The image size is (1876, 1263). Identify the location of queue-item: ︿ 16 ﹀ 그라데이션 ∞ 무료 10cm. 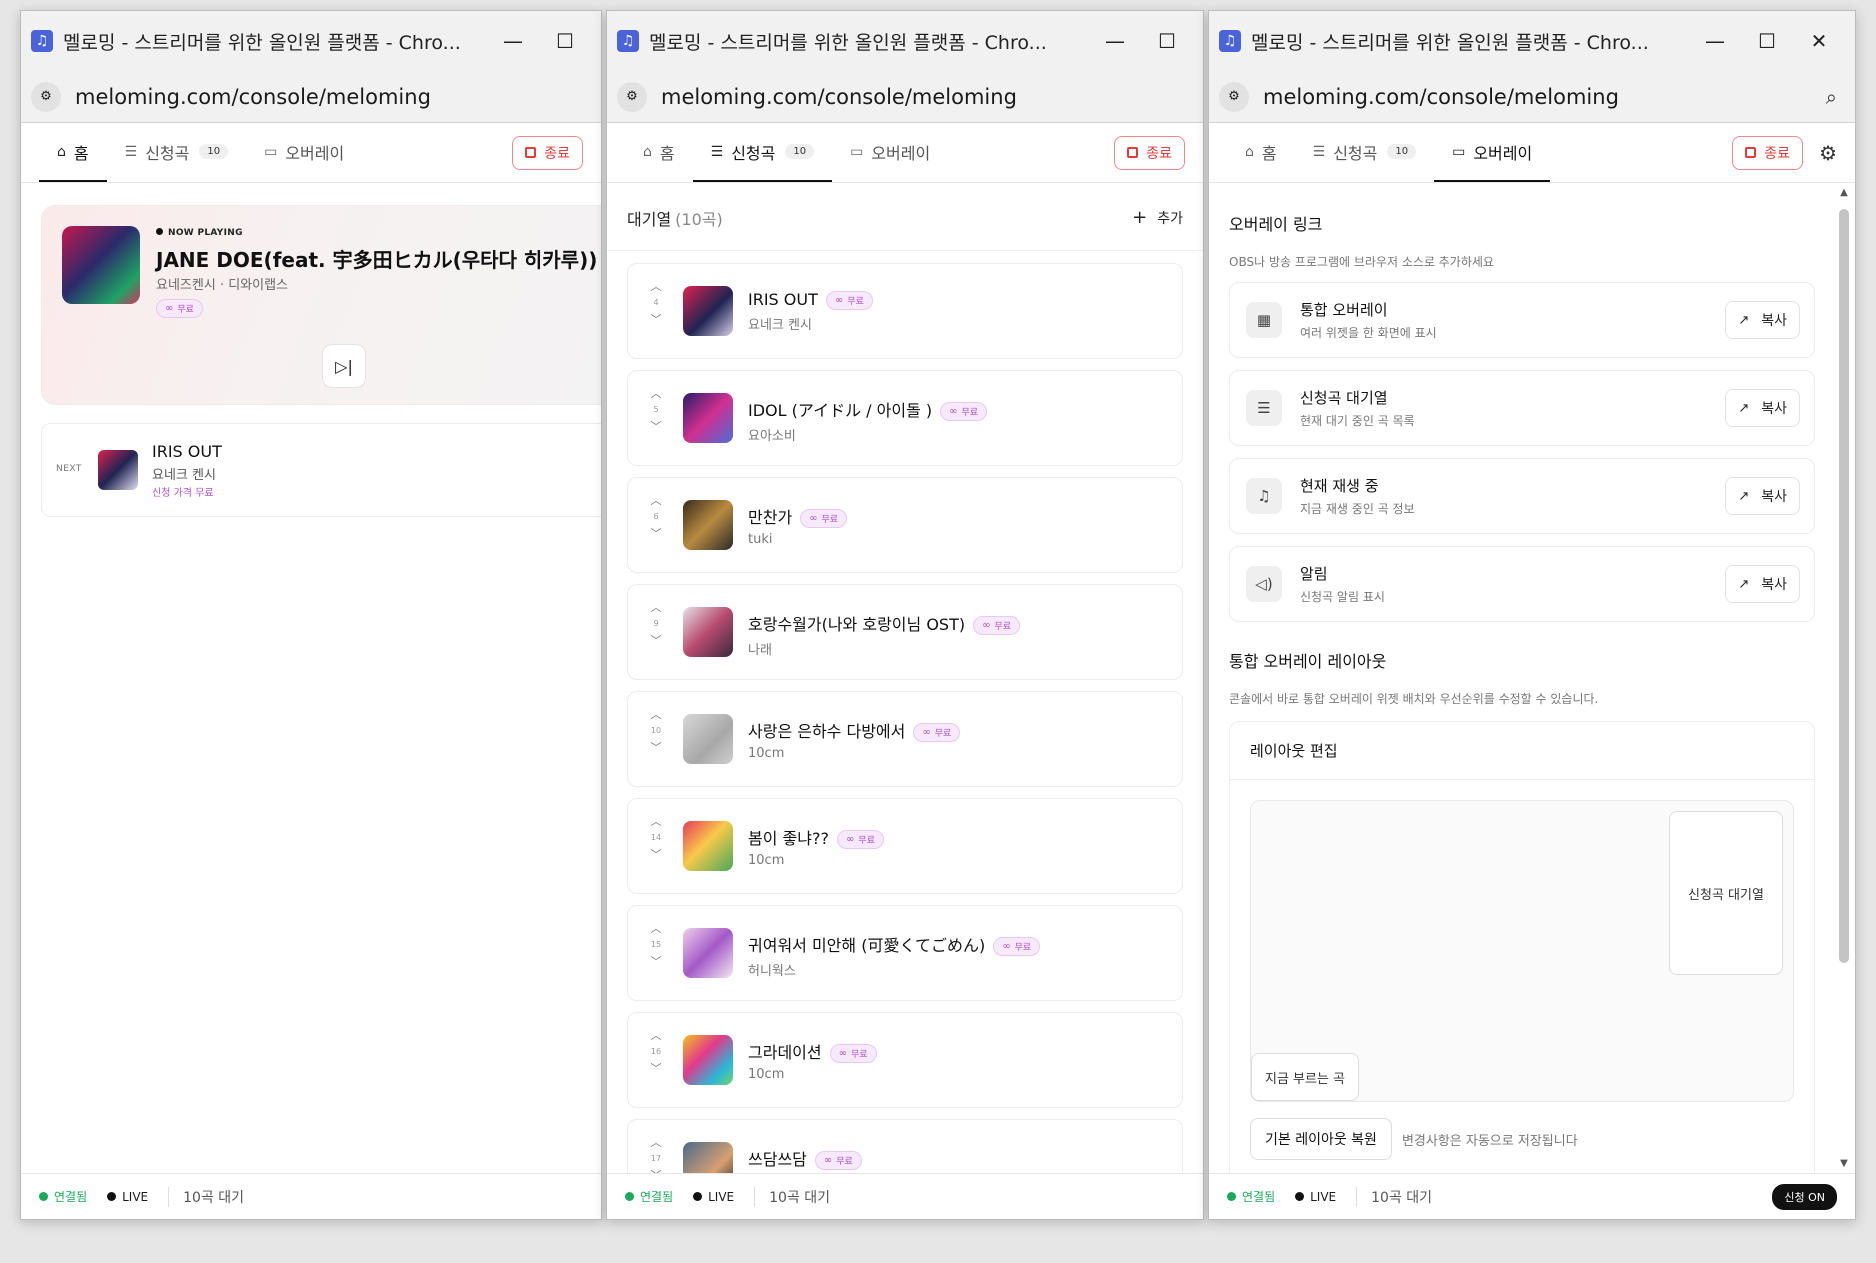
(905, 1060).